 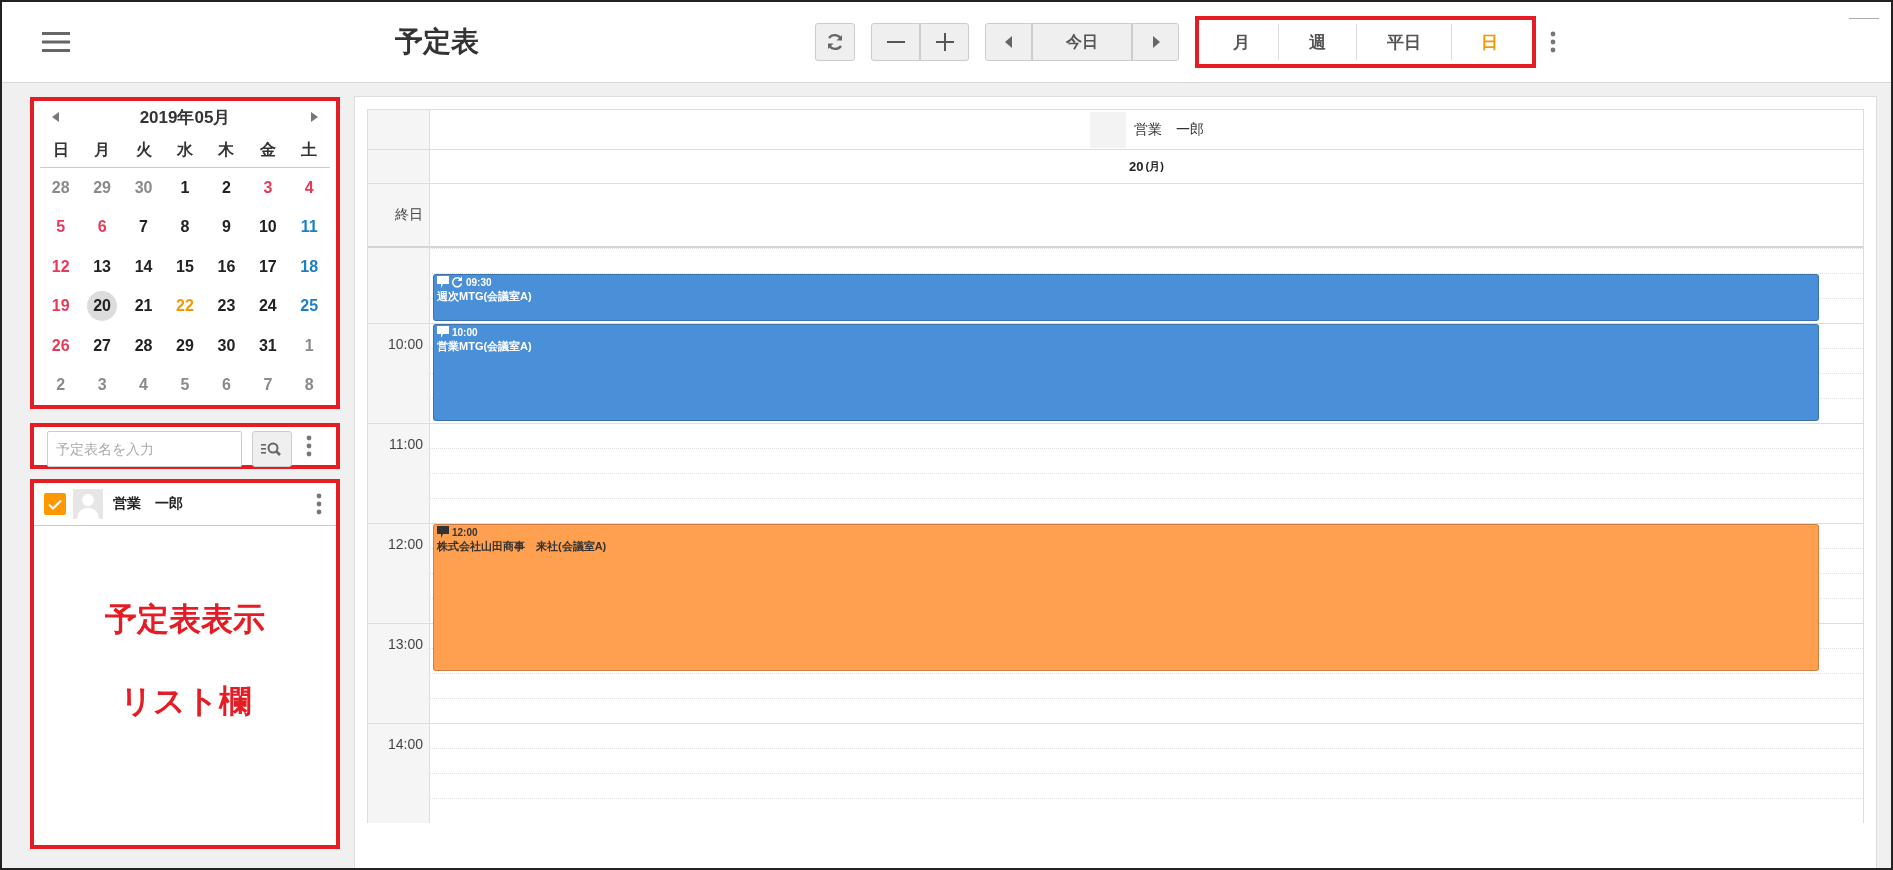 I want to click on calendar-day: 17, so click(x=267, y=266).